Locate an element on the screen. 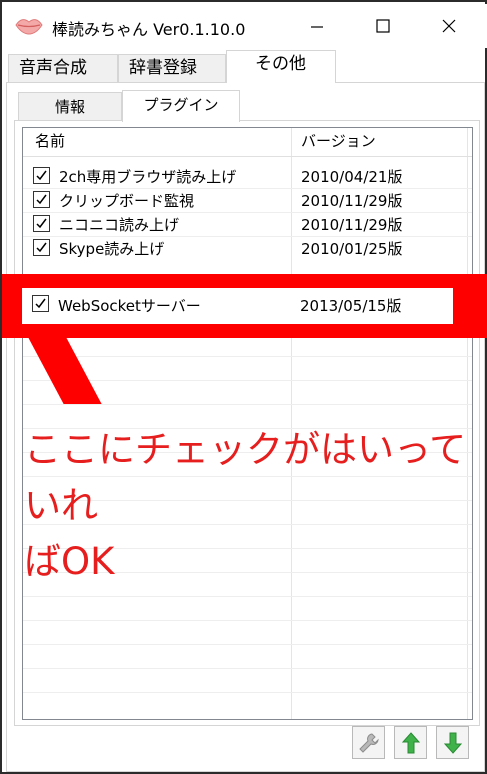  header-divider is located at coordinates (247, 156).